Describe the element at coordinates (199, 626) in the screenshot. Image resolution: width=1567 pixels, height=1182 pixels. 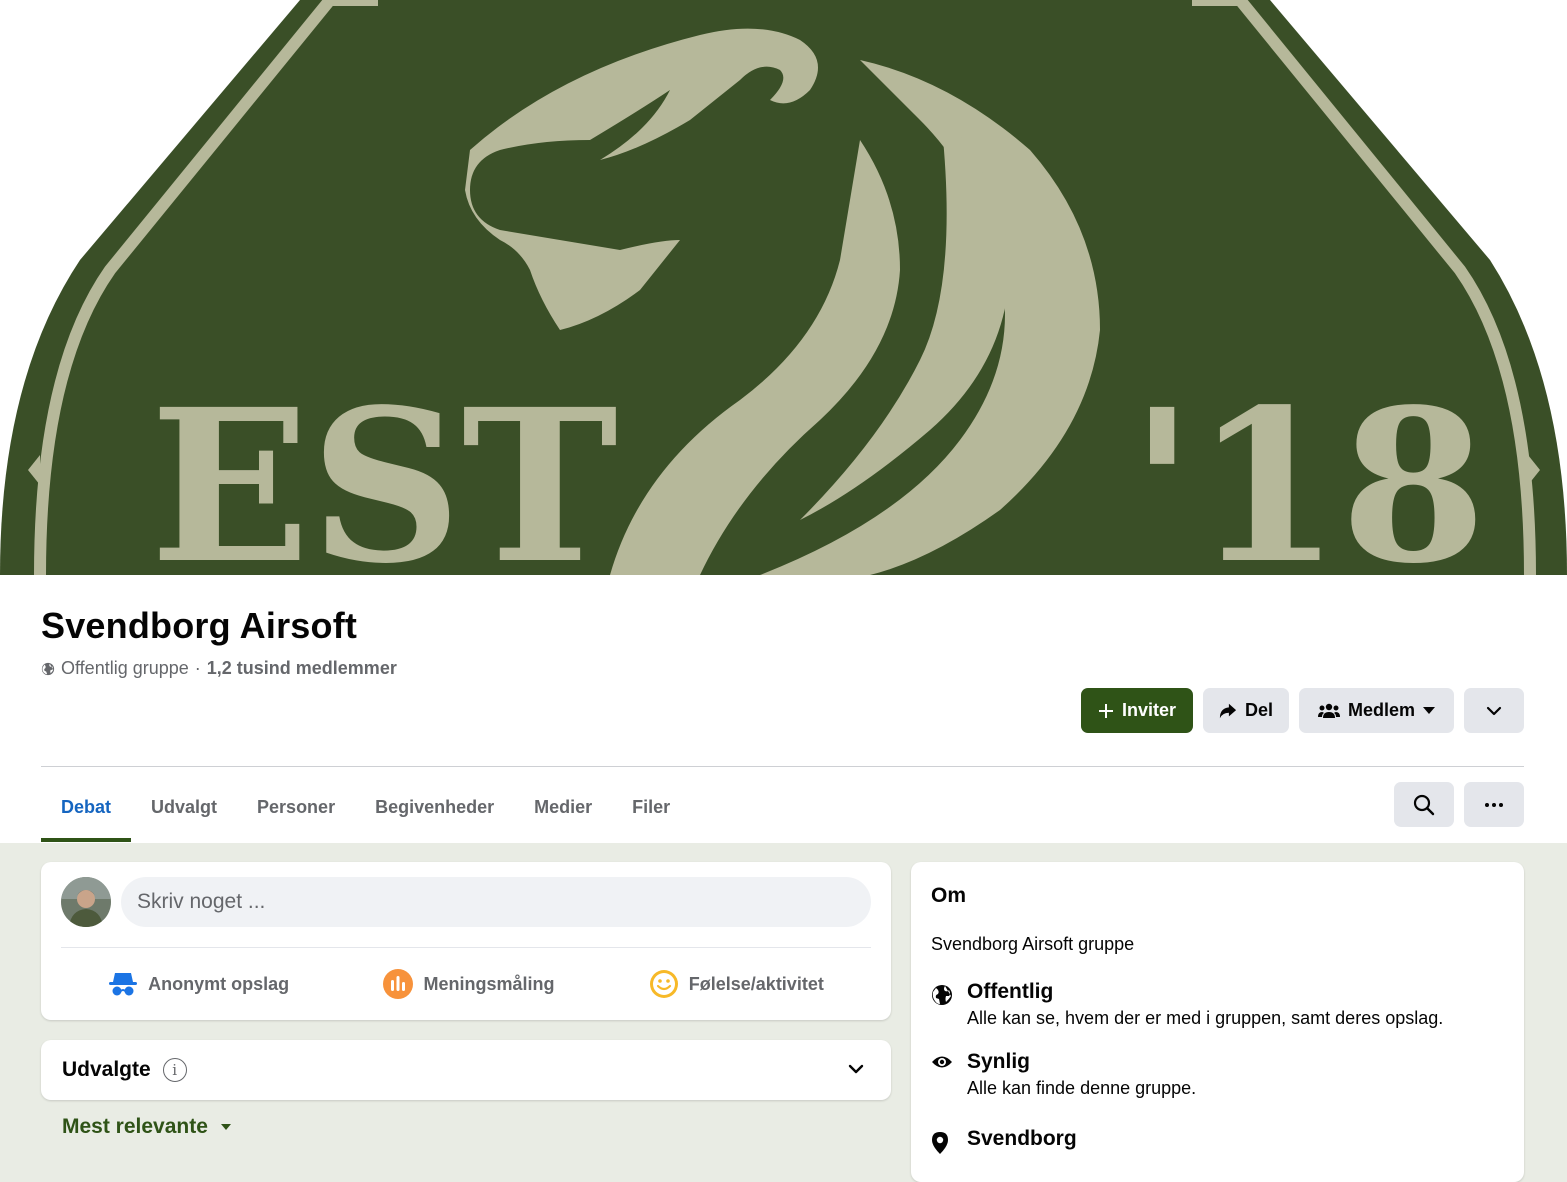
I see `group-name: Svendborg Airsoft` at that location.